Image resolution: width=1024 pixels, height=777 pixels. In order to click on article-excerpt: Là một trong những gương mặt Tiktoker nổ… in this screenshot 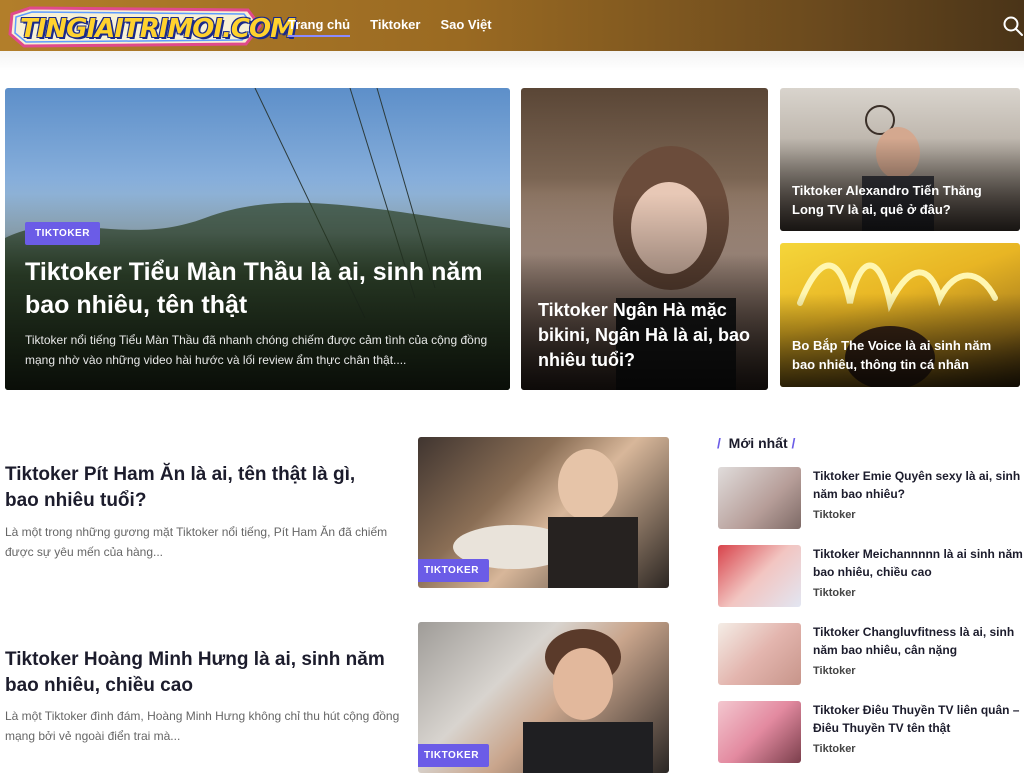, I will do `click(196, 542)`.